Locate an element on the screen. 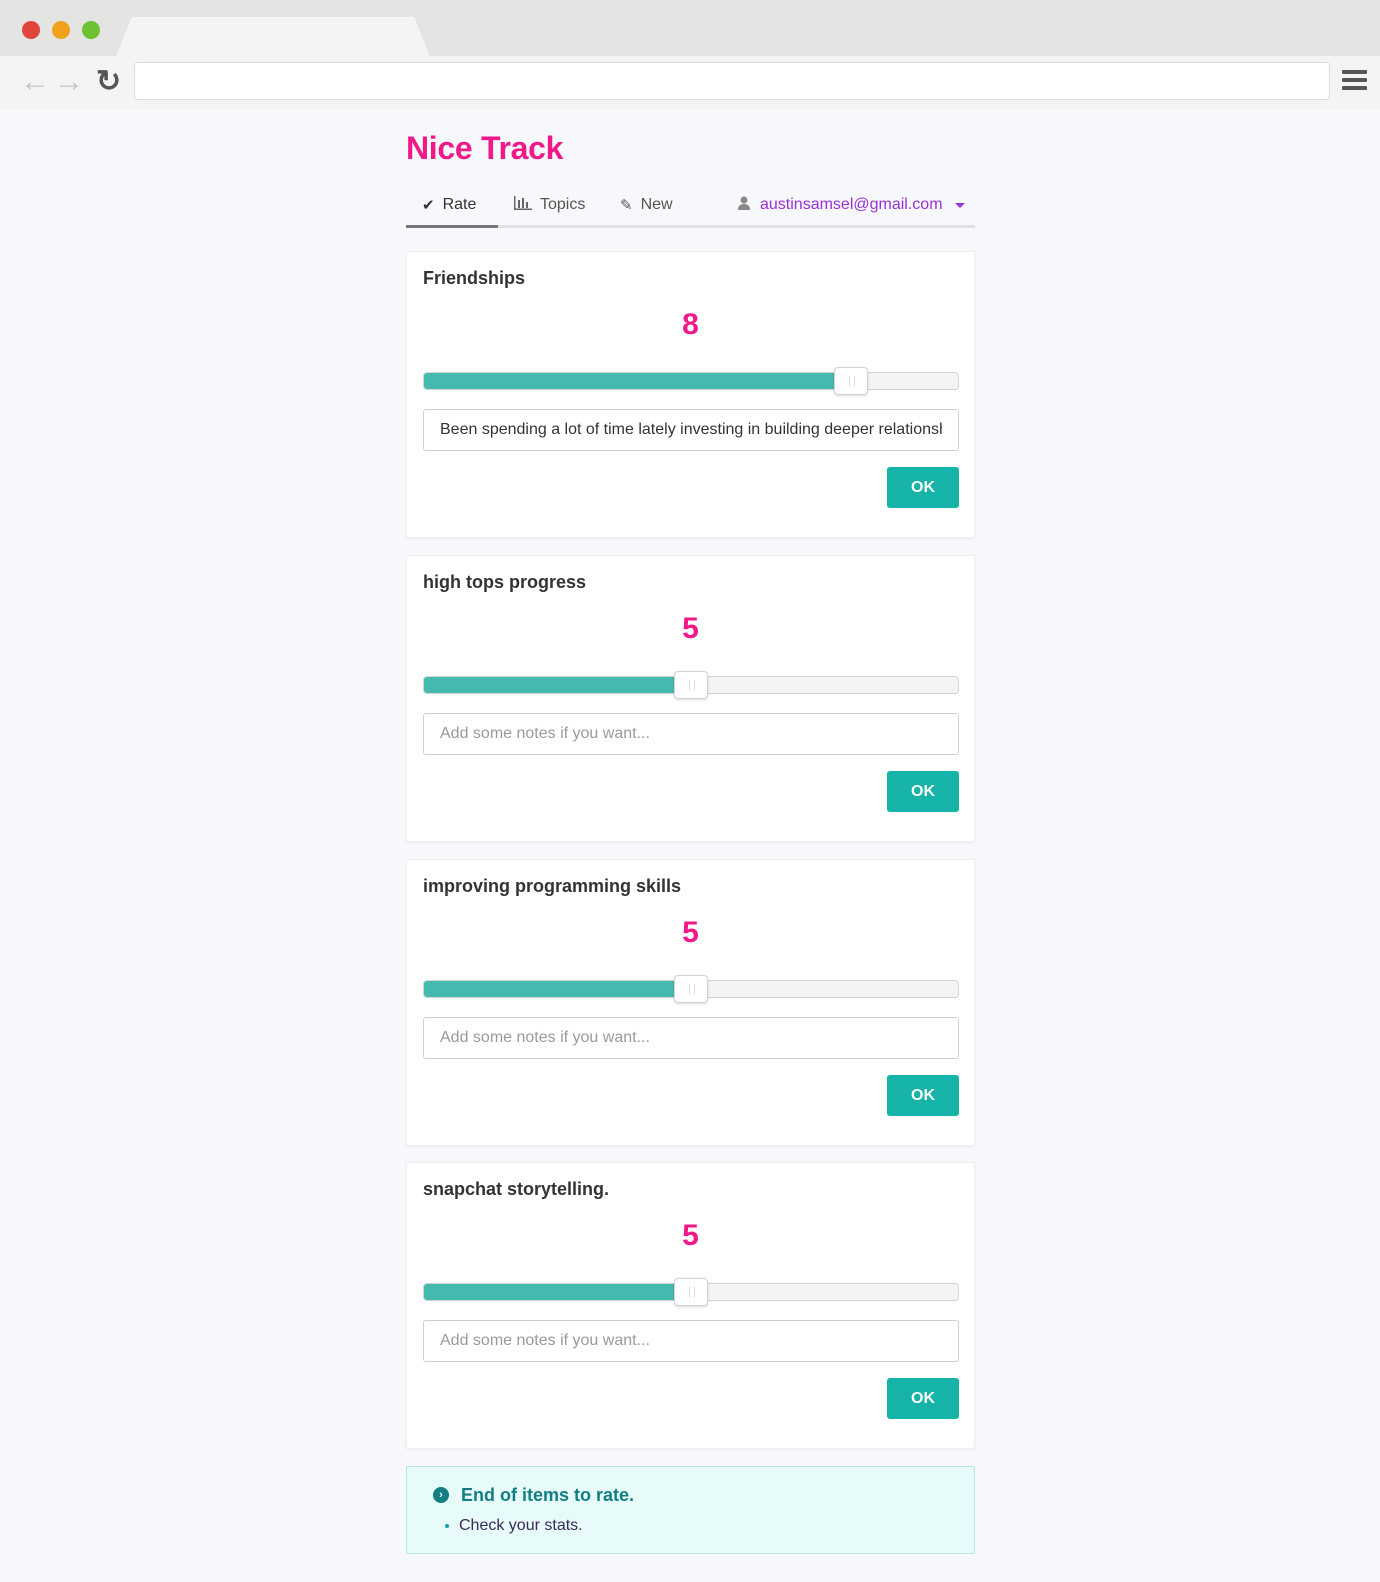 Image resolution: width=1380 pixels, height=1582 pixels. list-item: Check your stats. is located at coordinates (514, 1526).